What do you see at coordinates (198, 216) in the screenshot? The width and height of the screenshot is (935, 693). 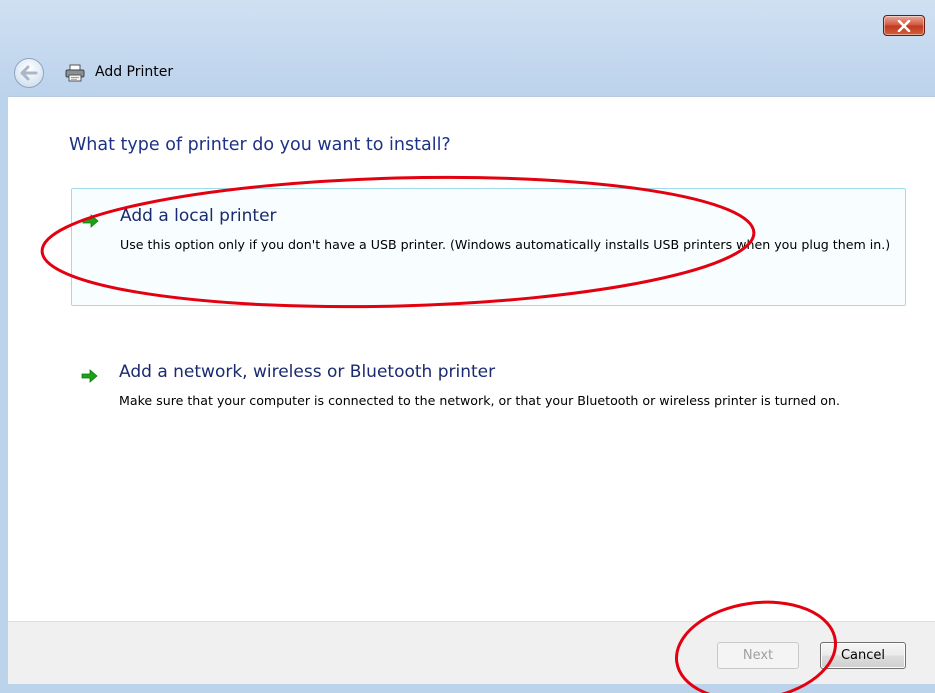 I see `option-title: Add a local printer` at bounding box center [198, 216].